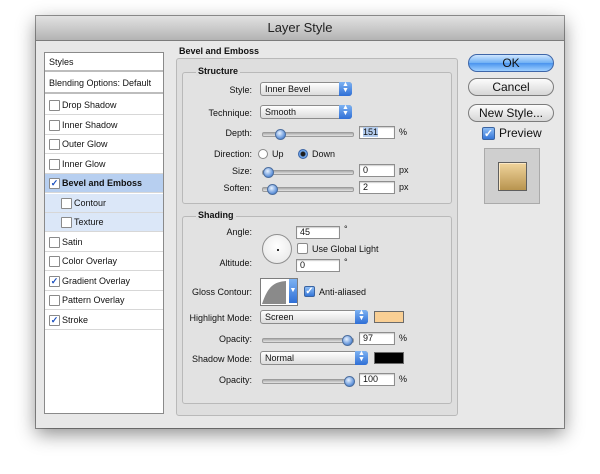 This screenshot has width=600, height=474. Describe the element at coordinates (104, 320) in the screenshot. I see `style-item: ✓ Stroke` at that location.